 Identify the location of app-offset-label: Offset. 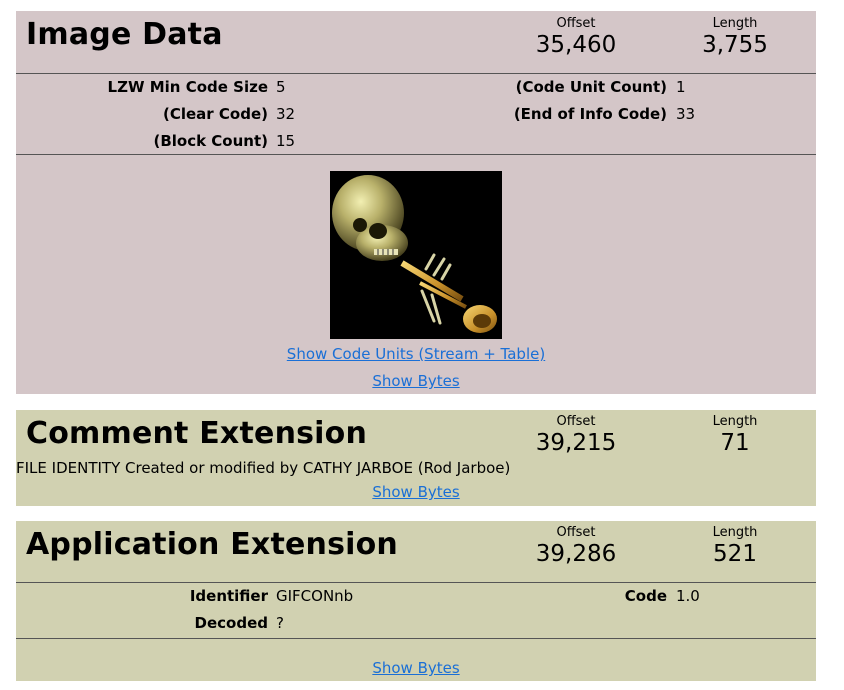
(576, 532).